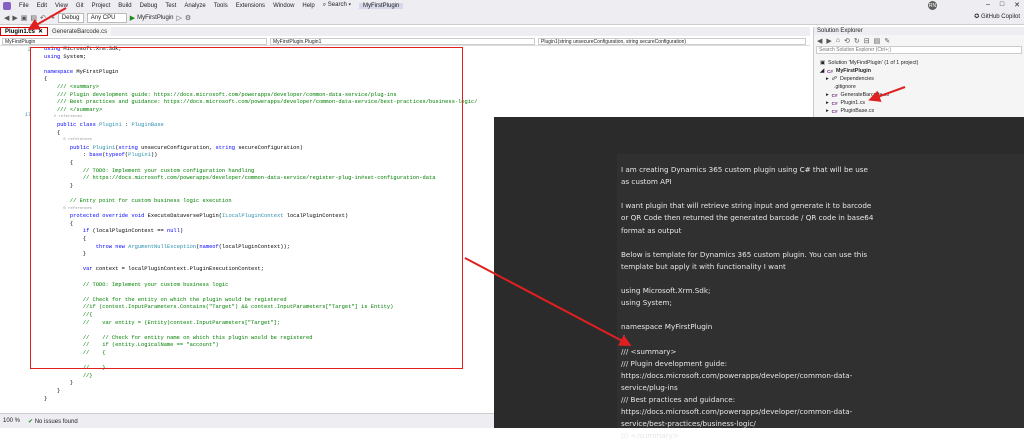  Describe the element at coordinates (650, 436) in the screenshot. I see `chat-text-line: /// </summary>` at that location.